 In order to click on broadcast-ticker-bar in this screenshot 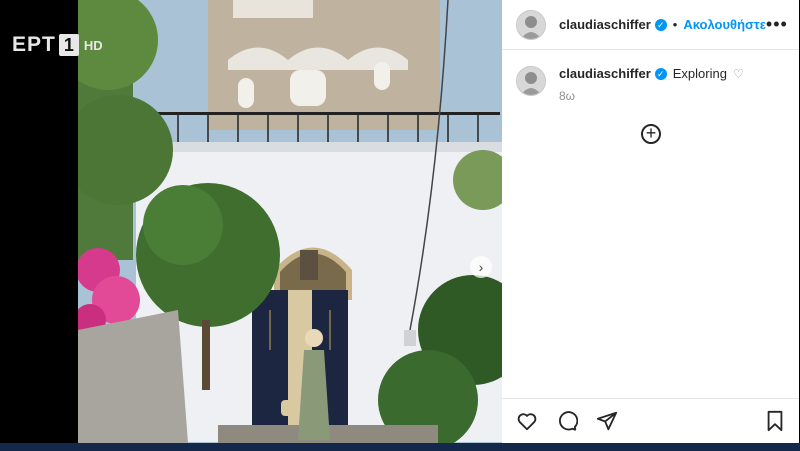, I will do `click(400, 447)`.